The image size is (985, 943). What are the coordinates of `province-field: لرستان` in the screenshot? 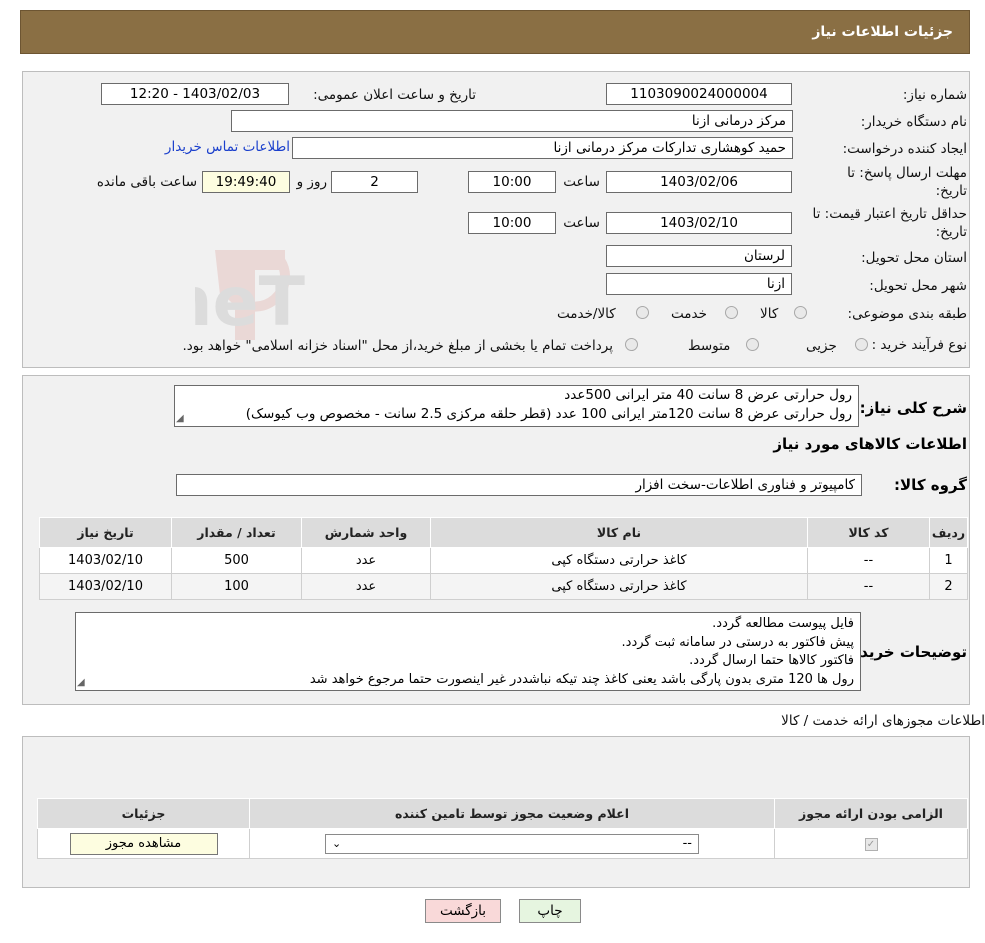 It's located at (699, 256).